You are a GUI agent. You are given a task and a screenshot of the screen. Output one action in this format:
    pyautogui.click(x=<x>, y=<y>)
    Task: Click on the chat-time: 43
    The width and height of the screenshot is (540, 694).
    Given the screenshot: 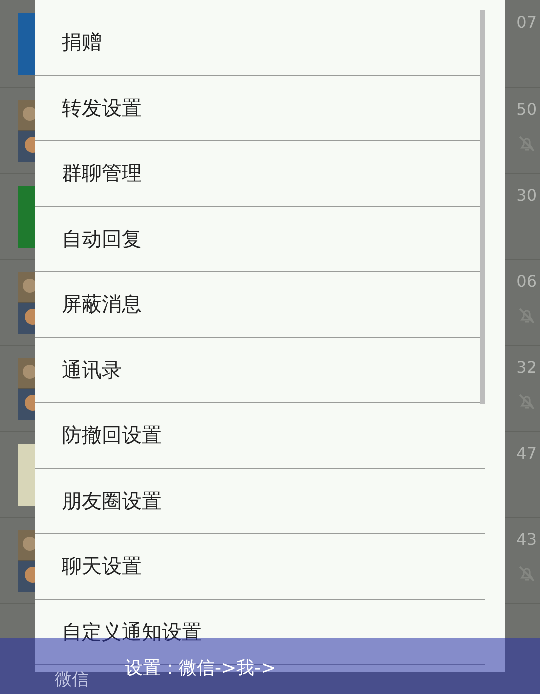 What is the action you would take?
    pyautogui.click(x=526, y=540)
    